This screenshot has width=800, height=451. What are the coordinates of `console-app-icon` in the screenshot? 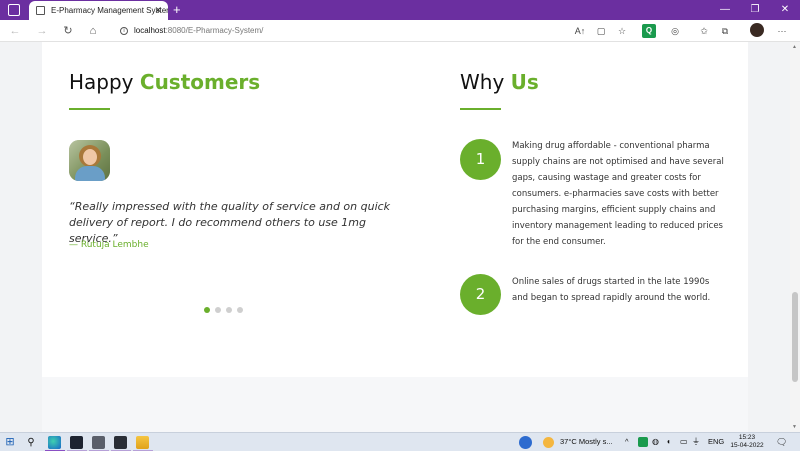 It's located at (120, 442).